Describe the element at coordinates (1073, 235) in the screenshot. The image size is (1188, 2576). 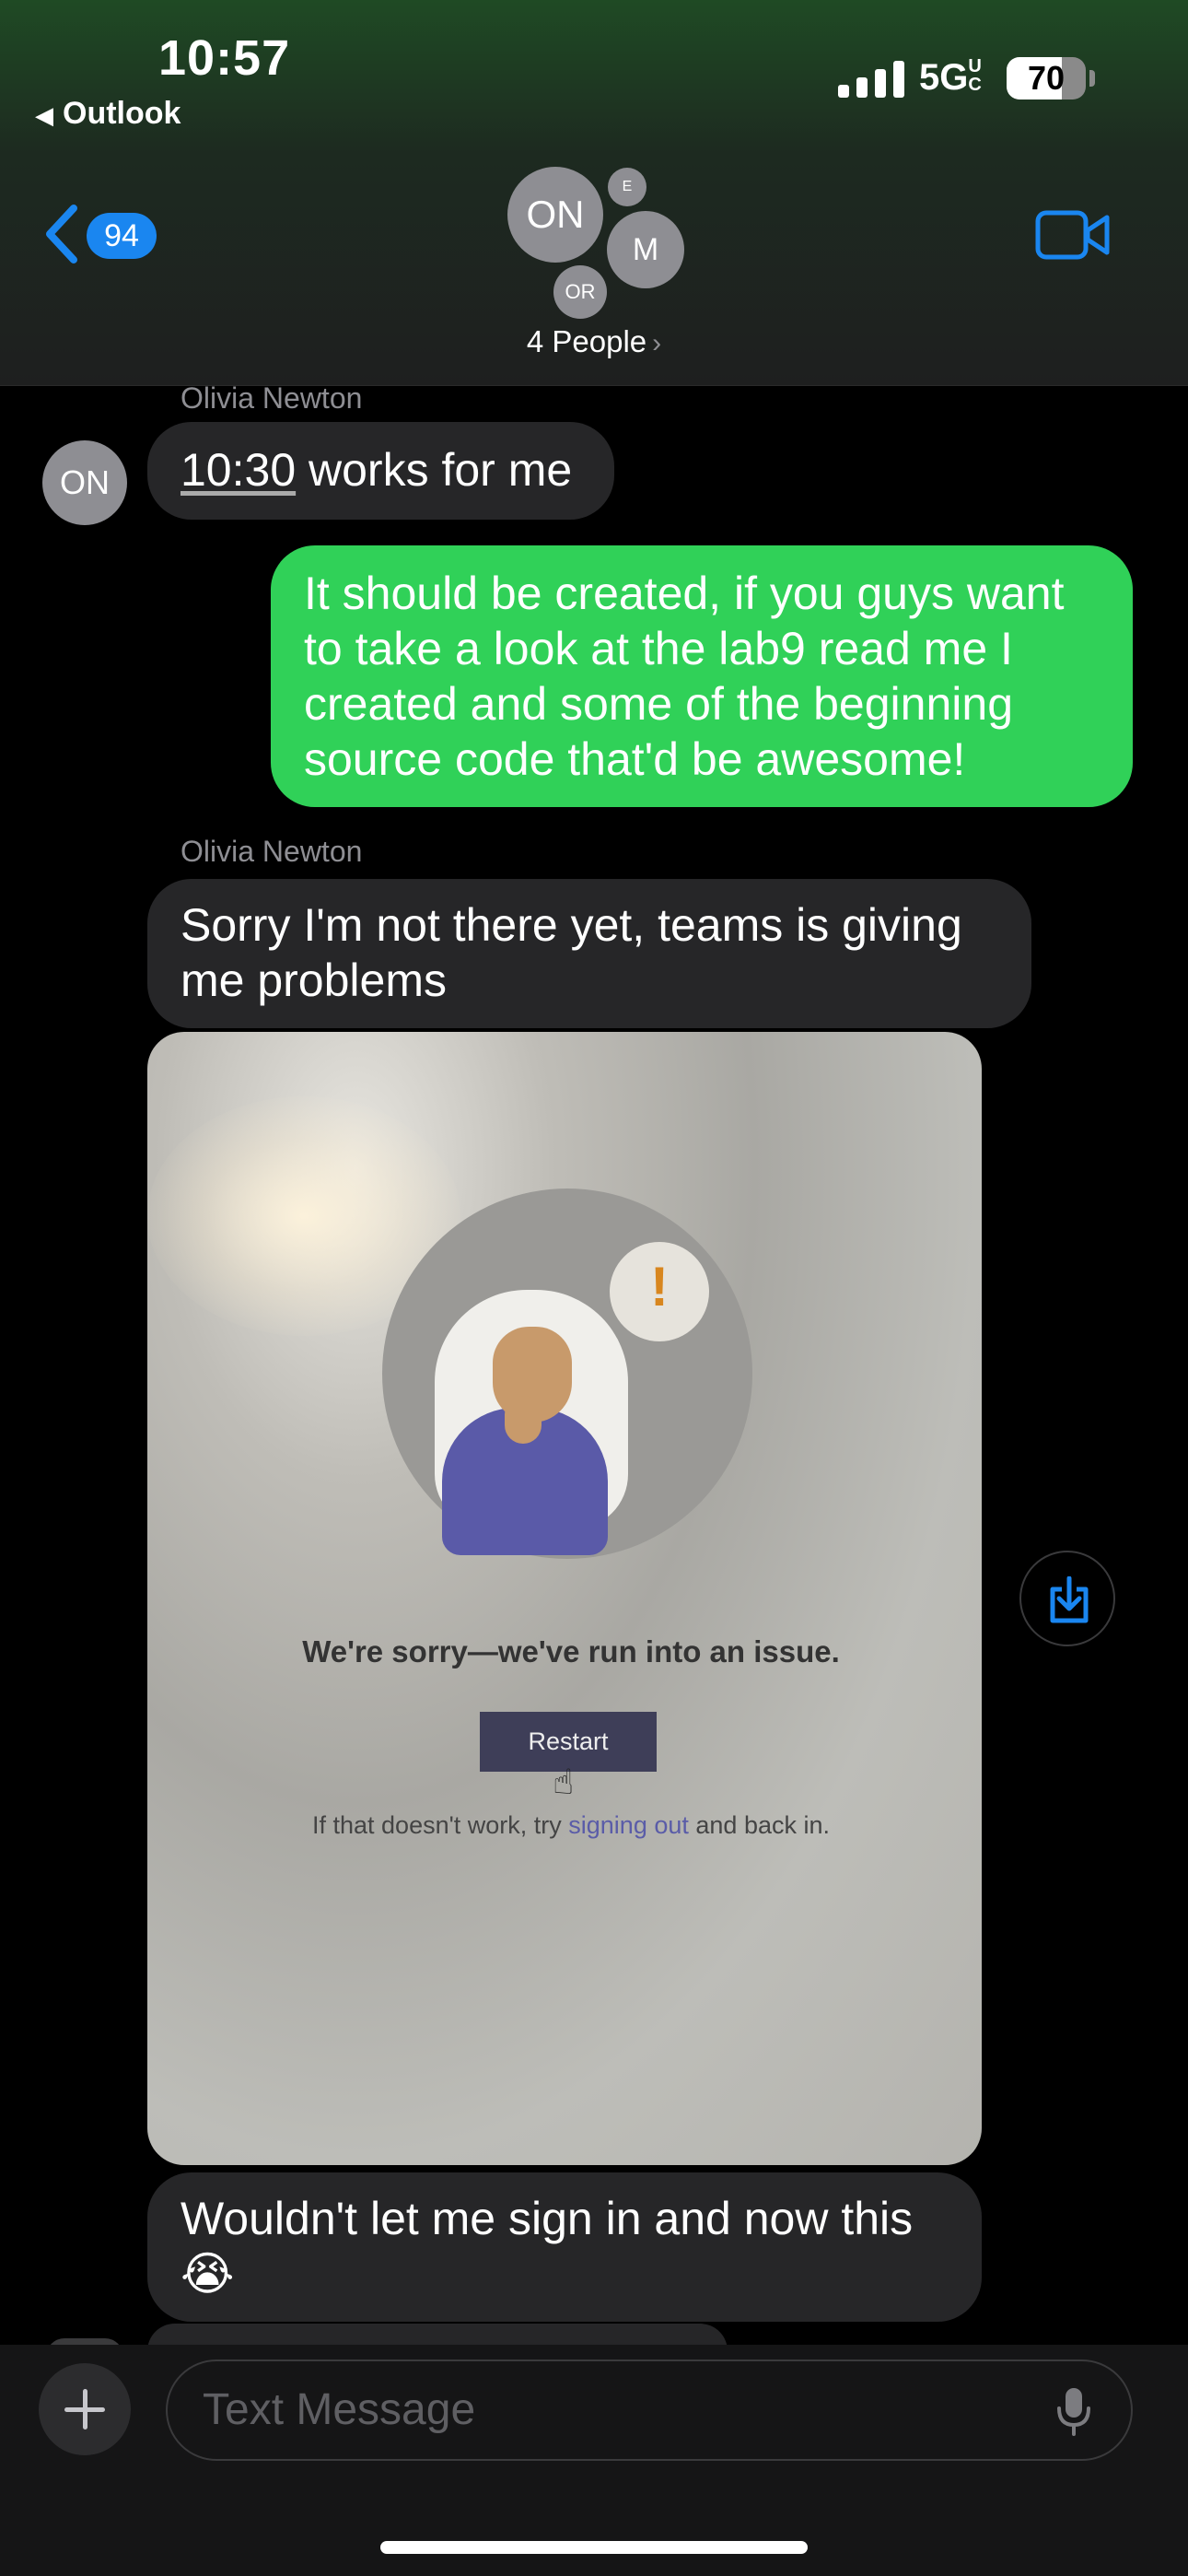
I see `video-camera-icon` at that location.